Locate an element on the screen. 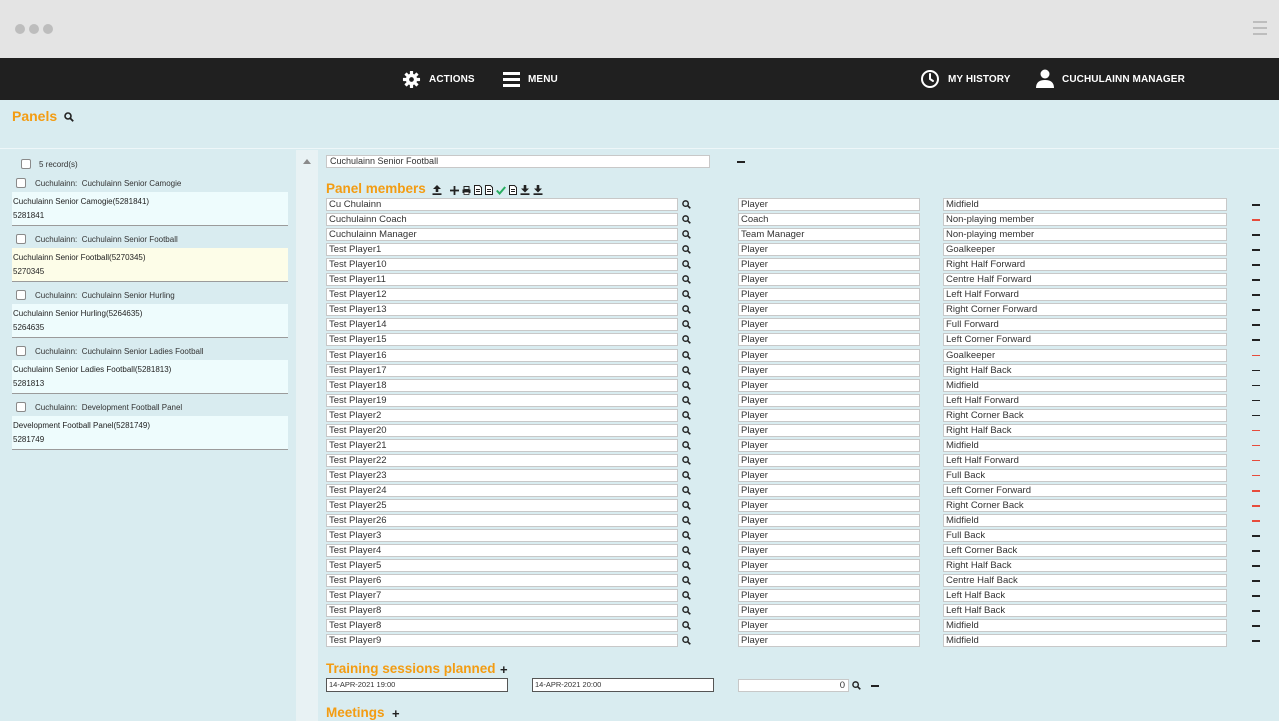 This screenshot has width=1279, height=721. check-icon is located at coordinates (501, 190).